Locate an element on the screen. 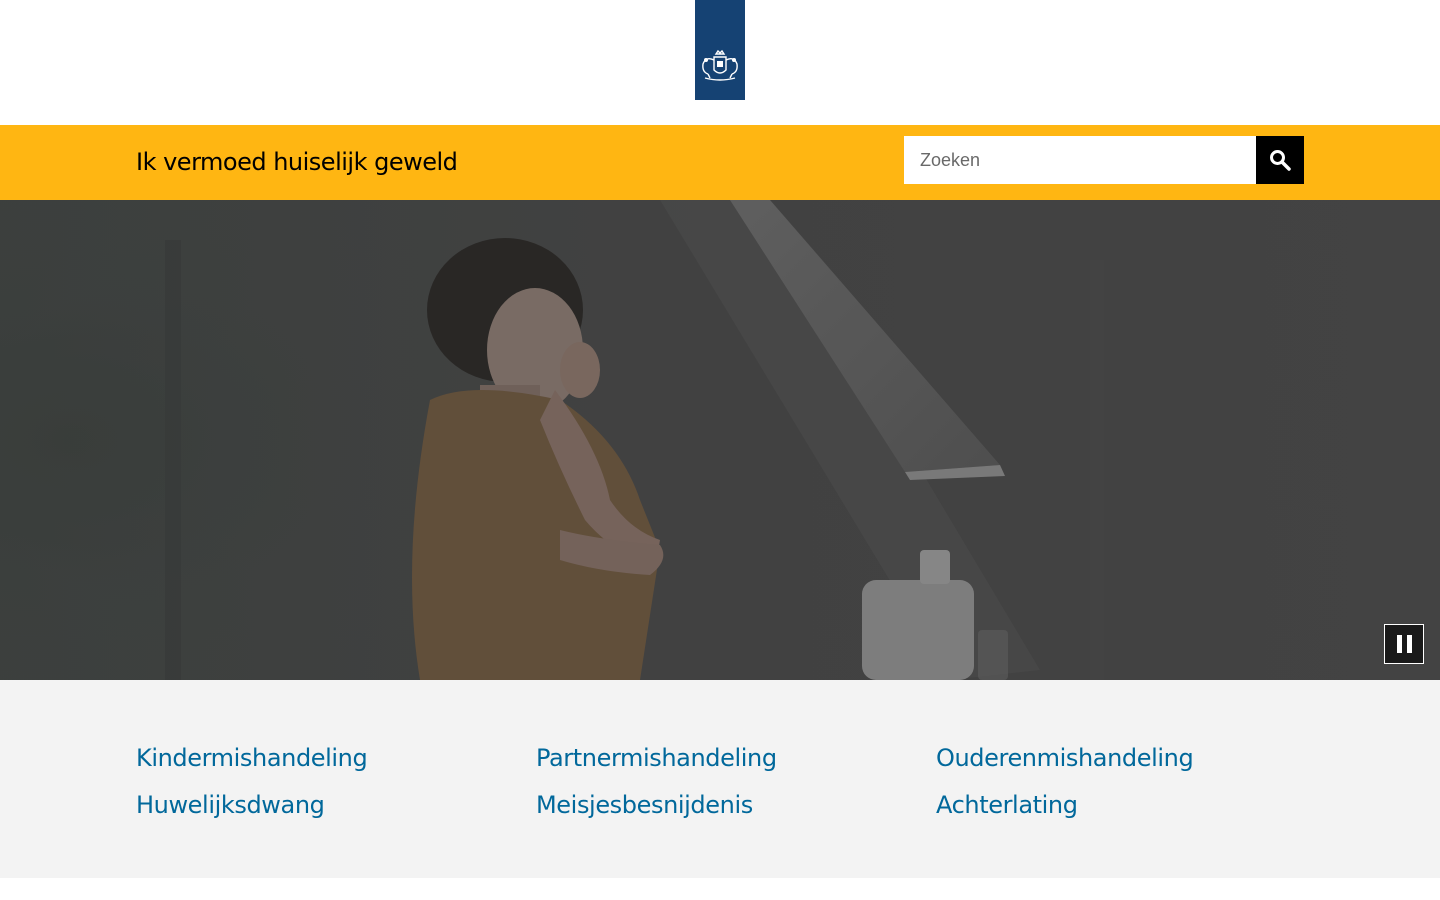 The height and width of the screenshot is (900, 1440). rijksoverheid-logo is located at coordinates (720, 50).